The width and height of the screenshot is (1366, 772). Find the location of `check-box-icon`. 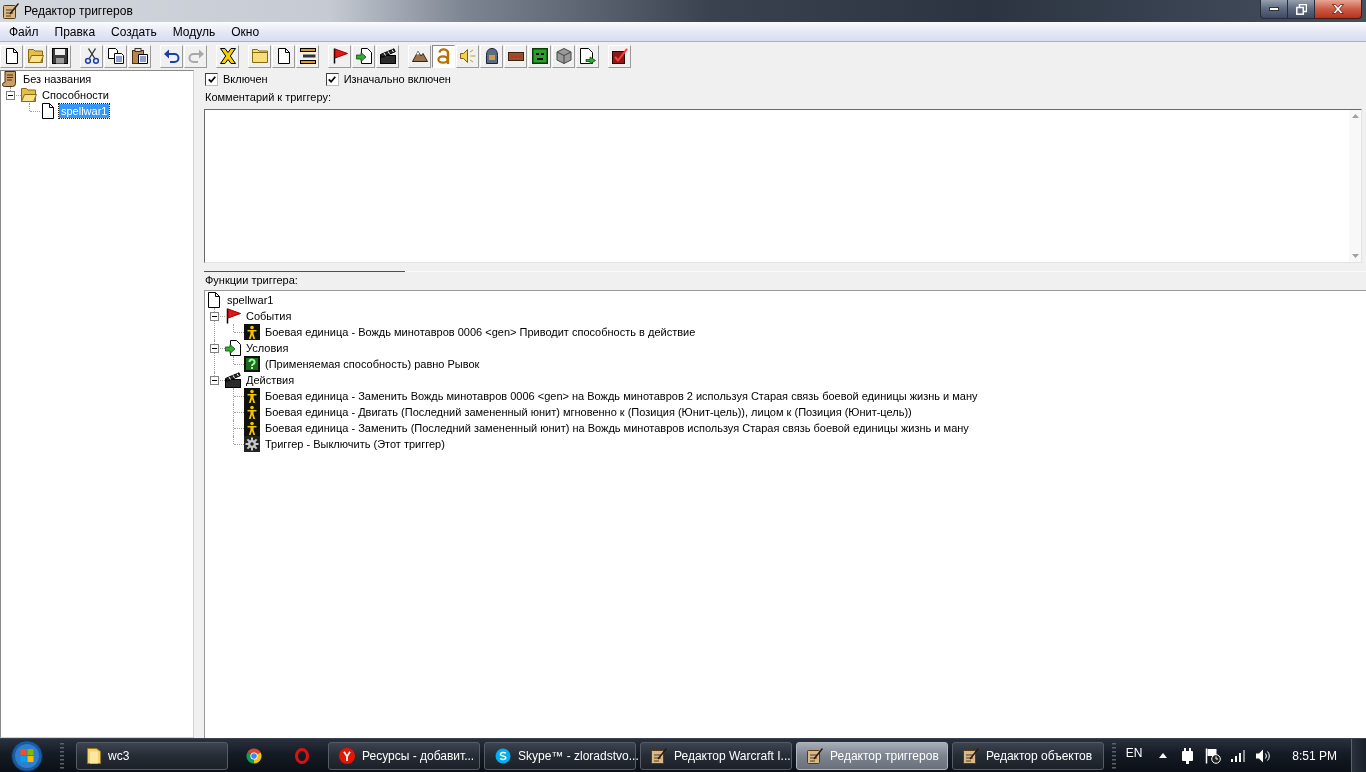

check-box-icon is located at coordinates (619, 56).